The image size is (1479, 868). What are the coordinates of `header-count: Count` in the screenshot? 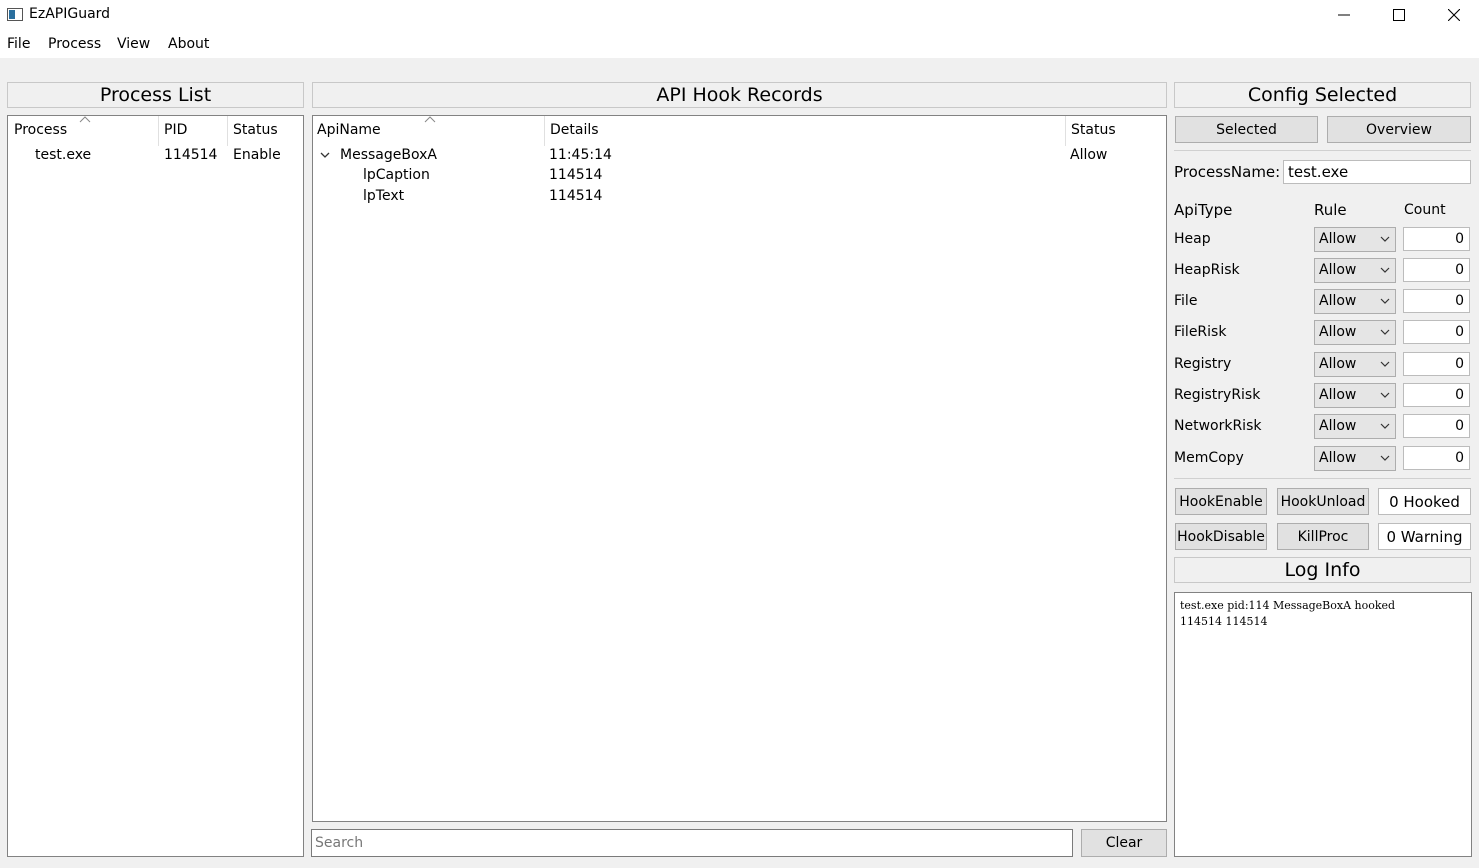 It's located at (1425, 210).